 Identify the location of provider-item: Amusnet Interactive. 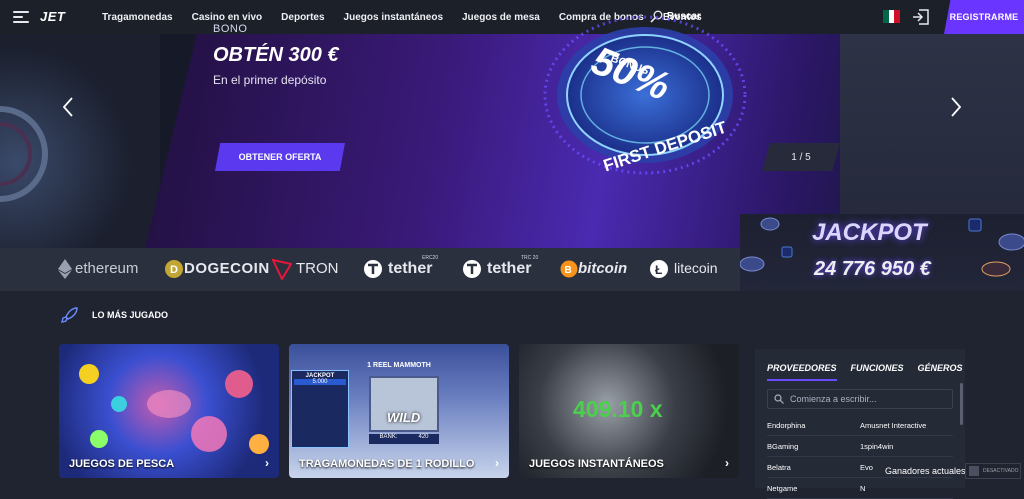
(906, 425).